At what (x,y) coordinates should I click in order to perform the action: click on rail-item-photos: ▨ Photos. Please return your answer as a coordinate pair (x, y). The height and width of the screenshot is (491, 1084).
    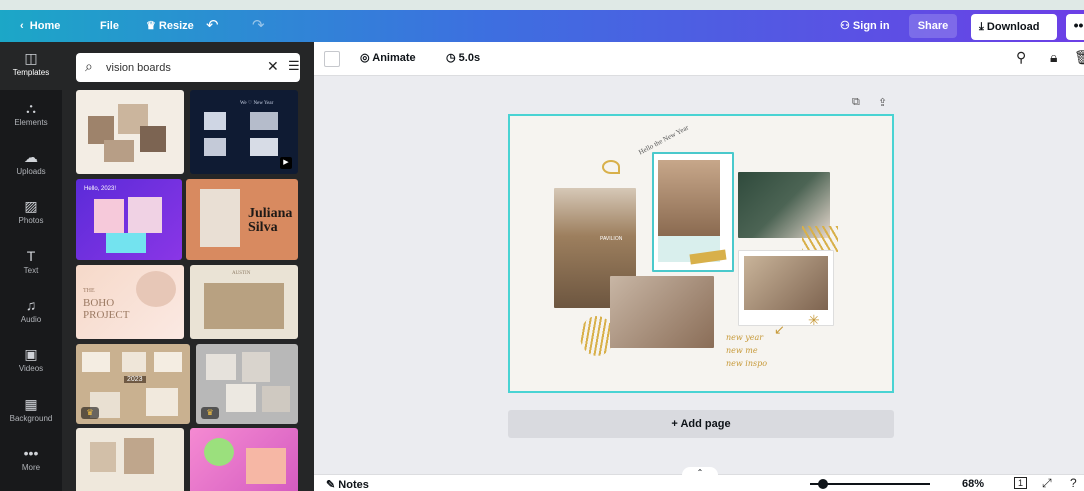
    Looking at the image, I should click on (31, 214).